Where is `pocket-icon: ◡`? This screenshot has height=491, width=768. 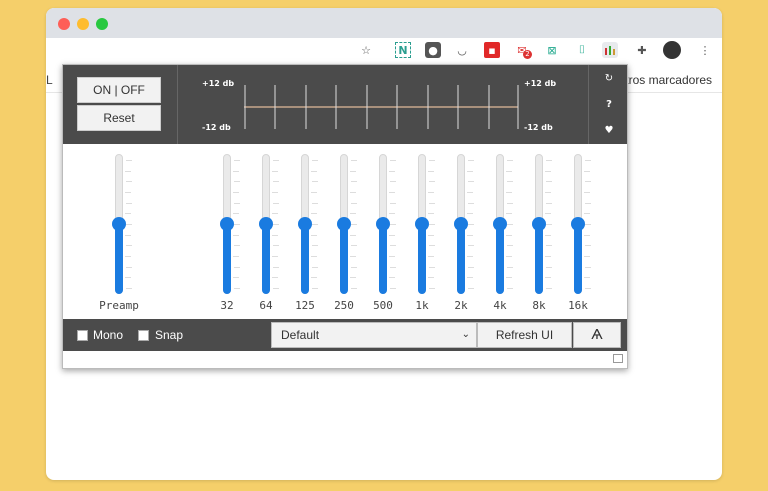
pocket-icon: ◡ is located at coordinates (462, 50).